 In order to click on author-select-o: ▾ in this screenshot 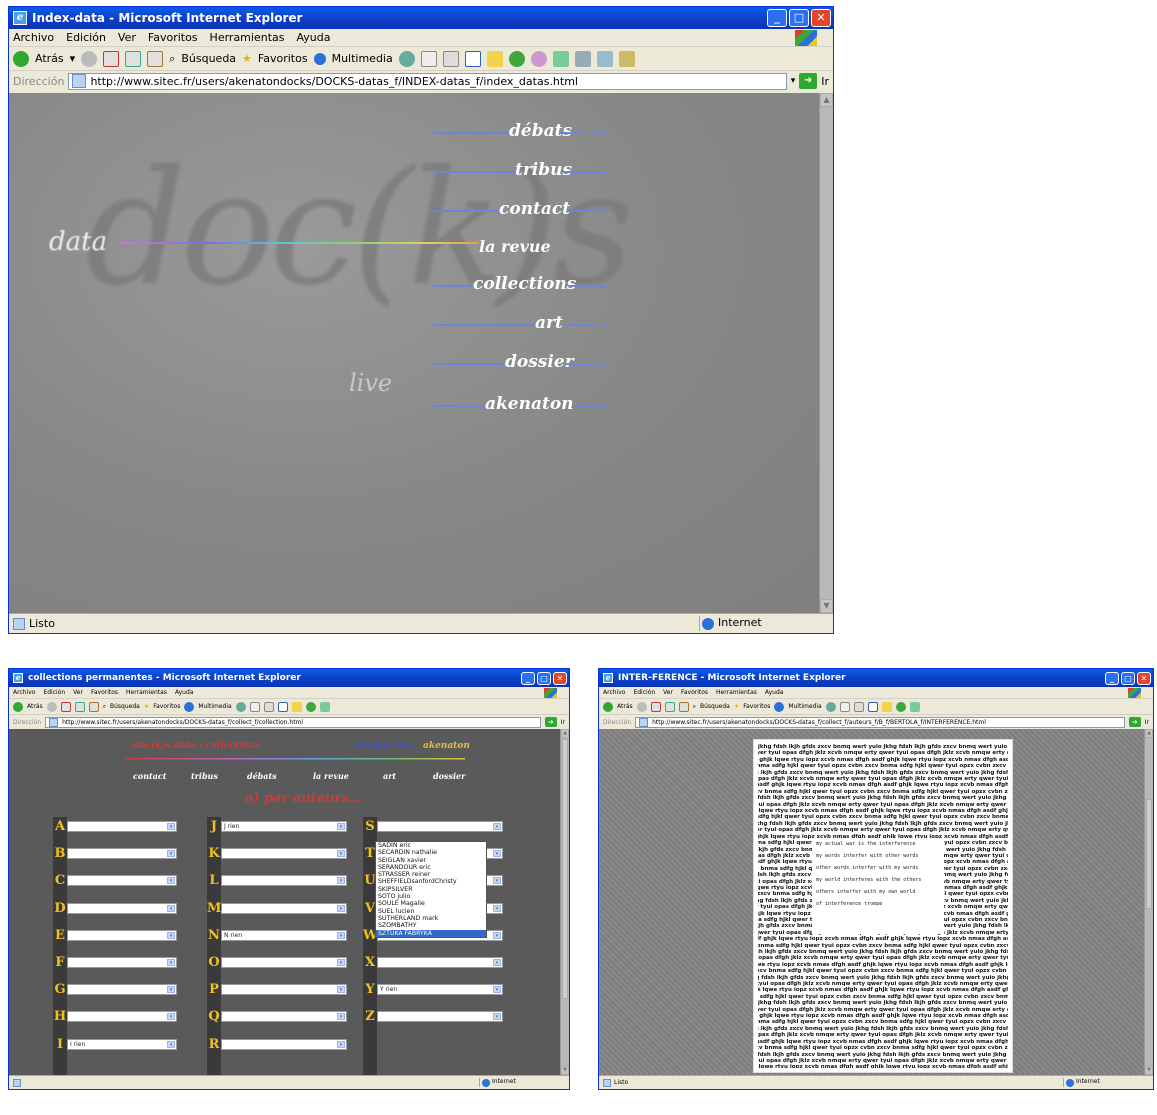, I will do `click(284, 962)`.